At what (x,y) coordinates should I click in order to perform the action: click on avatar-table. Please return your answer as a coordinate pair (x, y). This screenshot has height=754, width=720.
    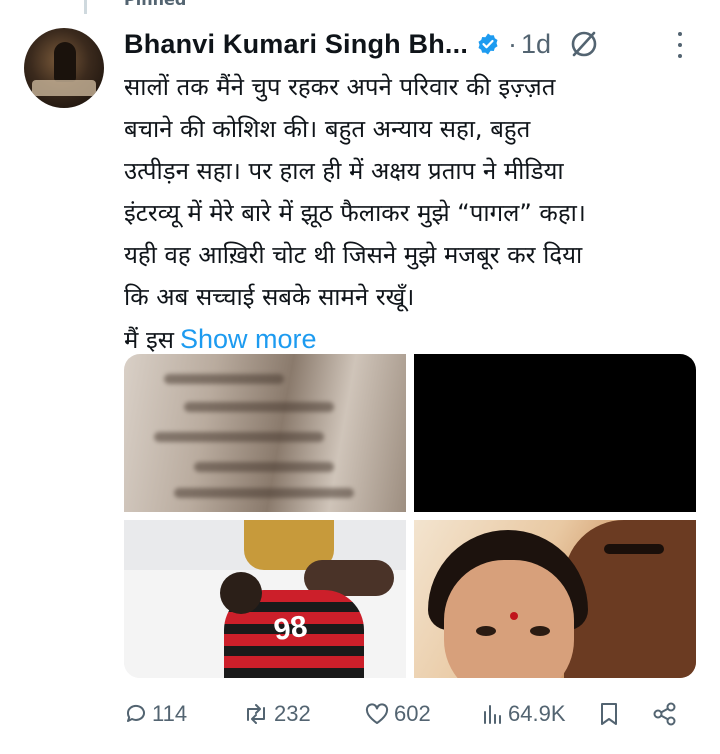
    Looking at the image, I should click on (64, 88).